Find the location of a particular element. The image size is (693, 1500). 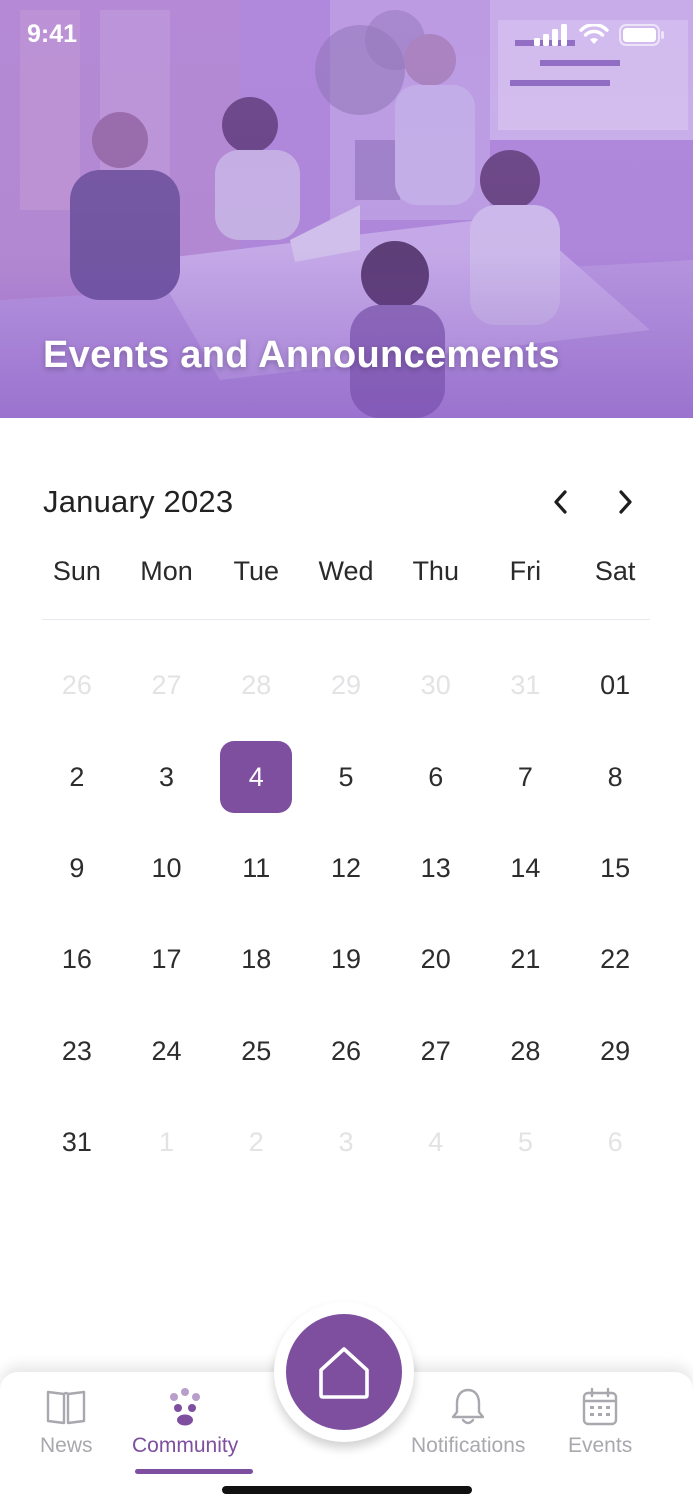

weekday-label: Fri is located at coordinates (525, 571).